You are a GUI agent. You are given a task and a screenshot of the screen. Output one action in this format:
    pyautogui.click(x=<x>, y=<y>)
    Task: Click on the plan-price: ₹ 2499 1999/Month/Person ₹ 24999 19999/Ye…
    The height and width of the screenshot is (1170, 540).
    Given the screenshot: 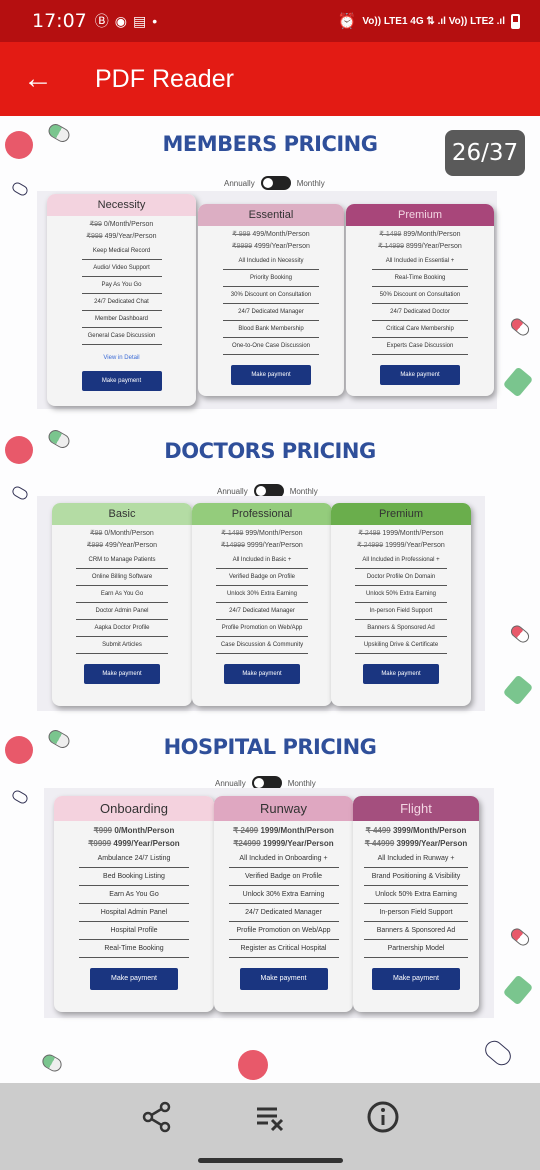 What is the action you would take?
    pyautogui.click(x=401, y=539)
    